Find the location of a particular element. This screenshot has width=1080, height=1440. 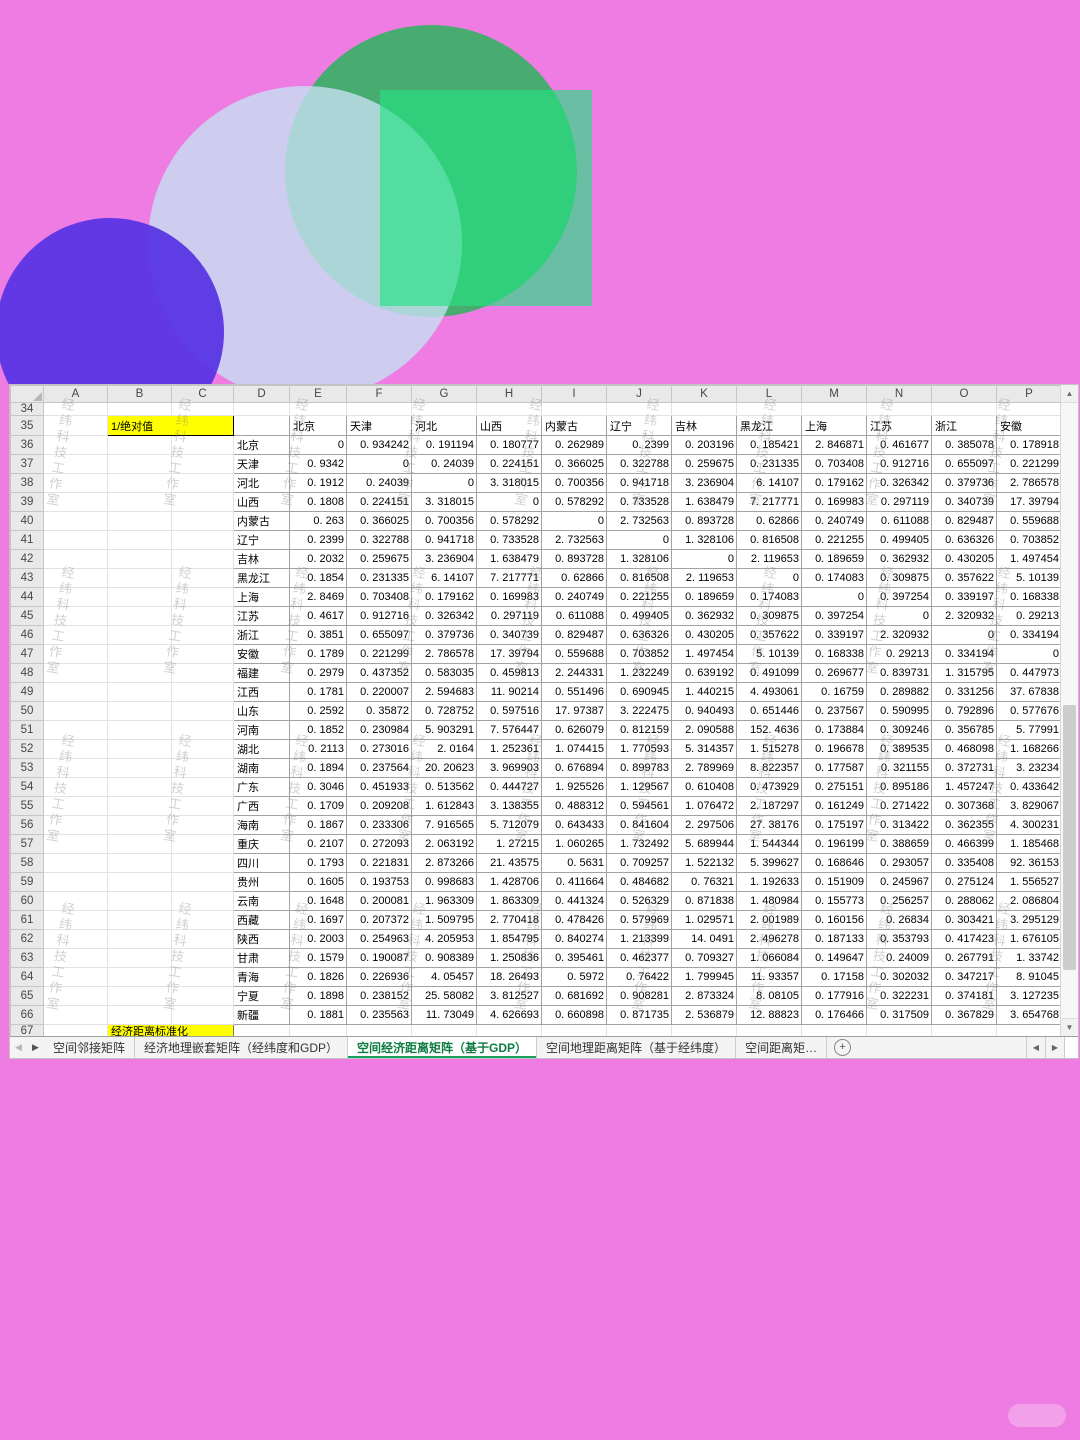

matrix-cell-L42: 2. 119653 is located at coordinates (769, 559).